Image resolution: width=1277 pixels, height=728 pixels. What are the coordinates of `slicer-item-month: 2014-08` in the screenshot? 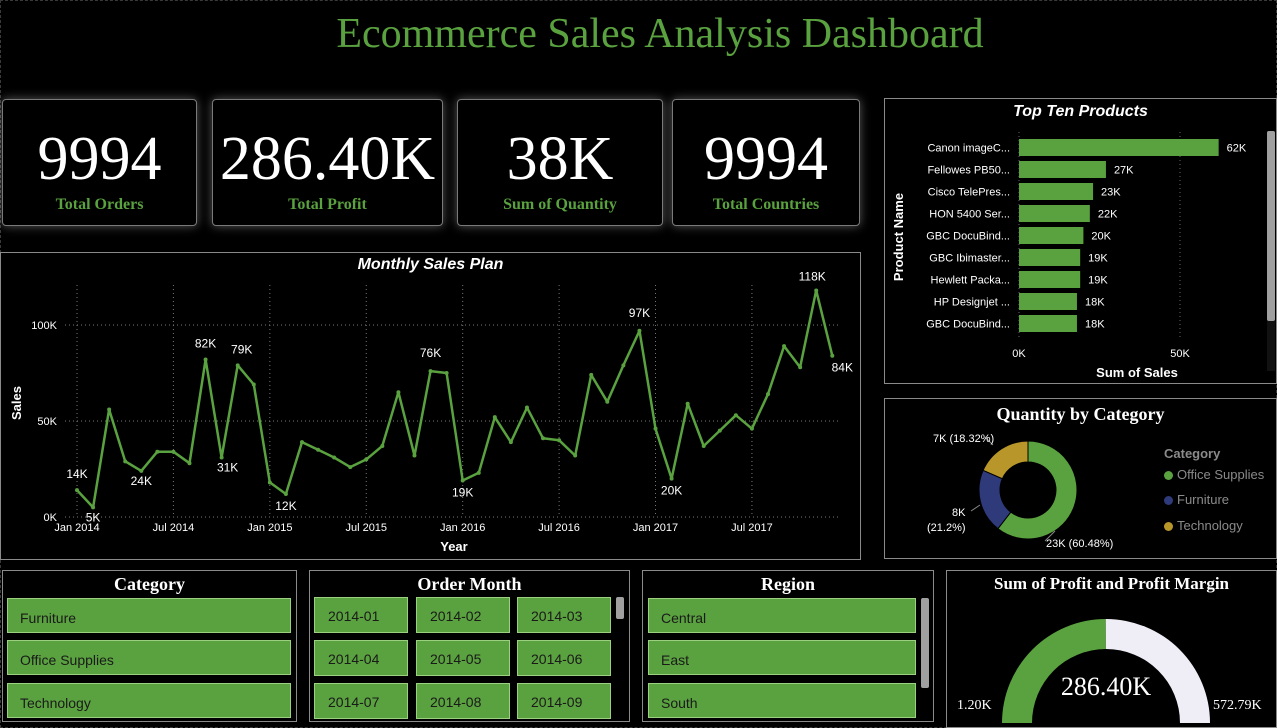 It's located at (463, 701).